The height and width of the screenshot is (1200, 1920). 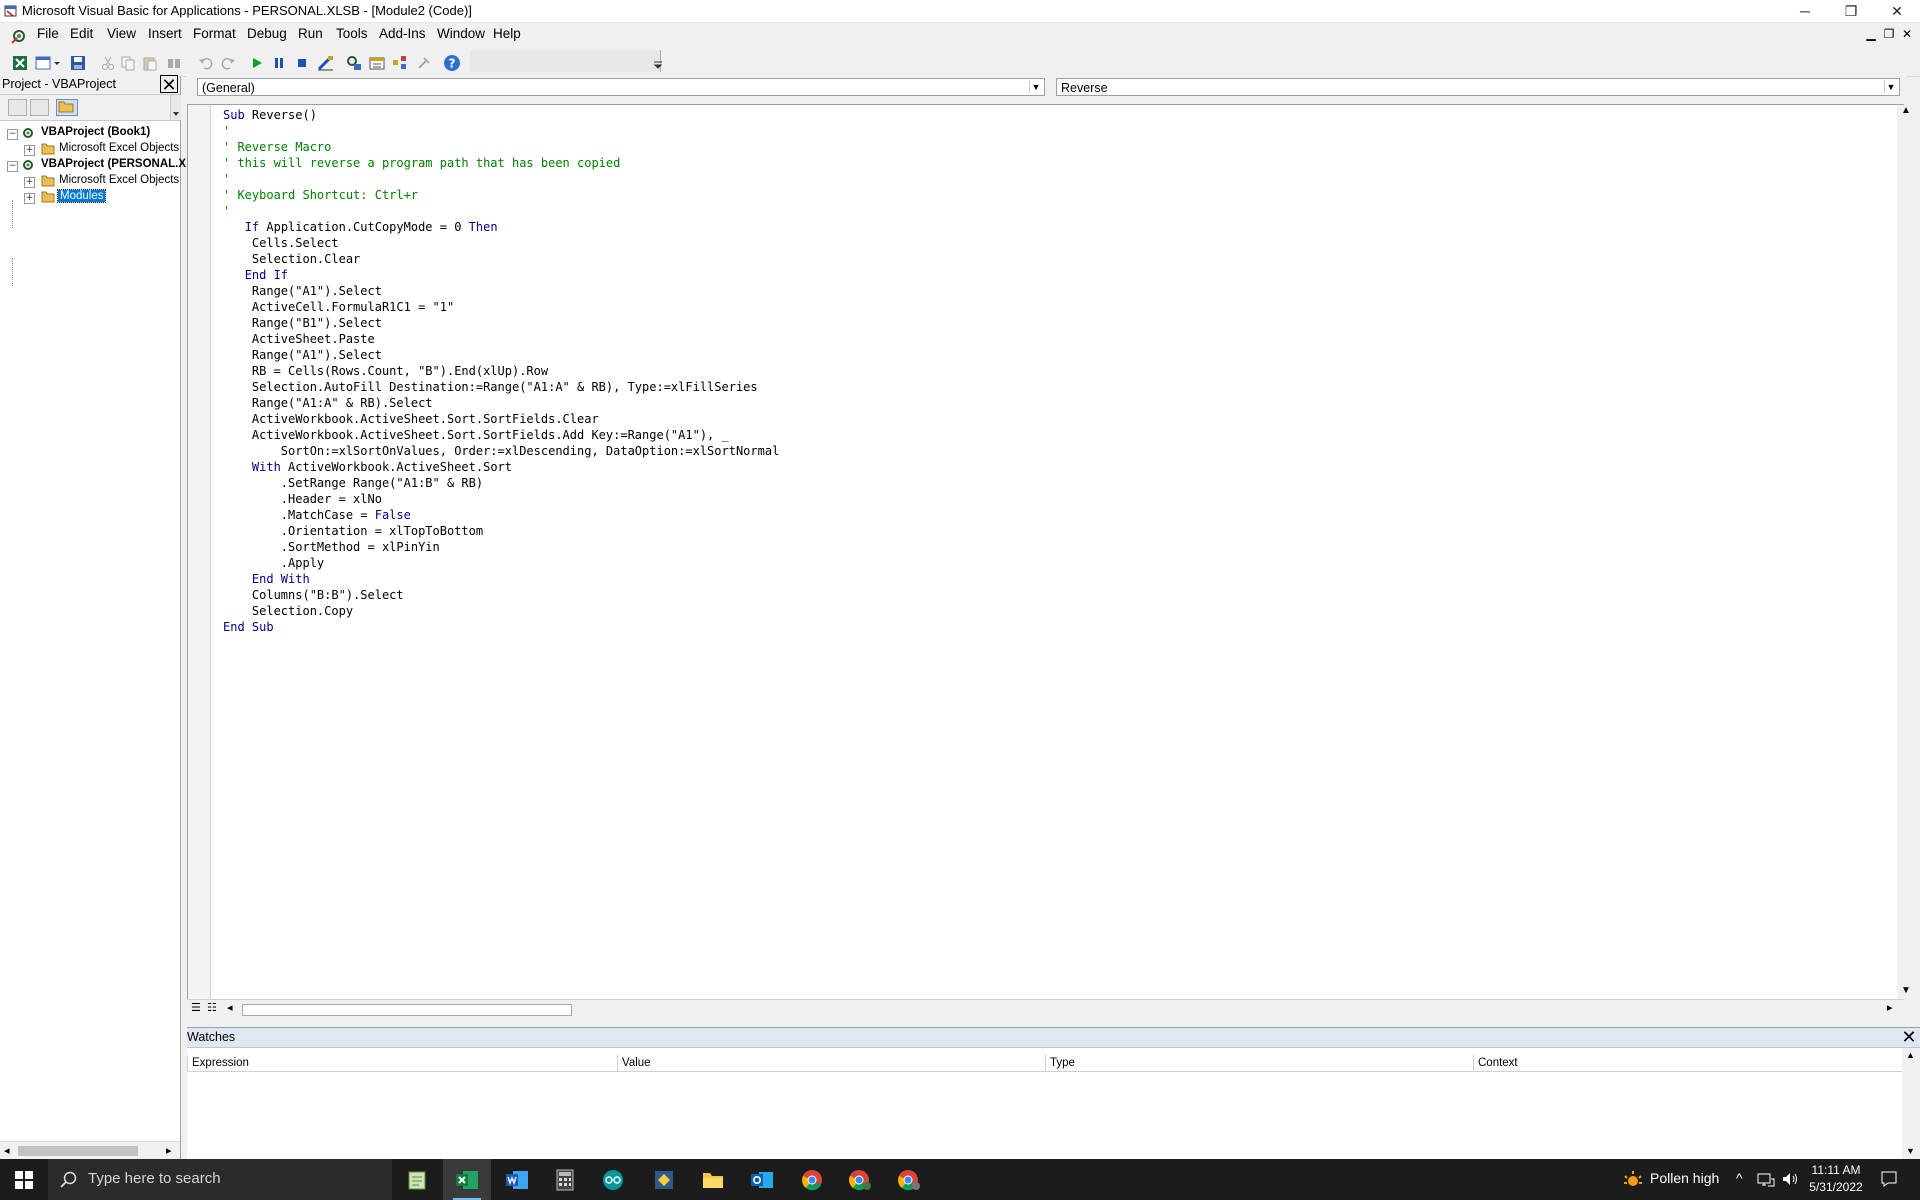 I want to click on outlook-icon, so click(x=762, y=1179).